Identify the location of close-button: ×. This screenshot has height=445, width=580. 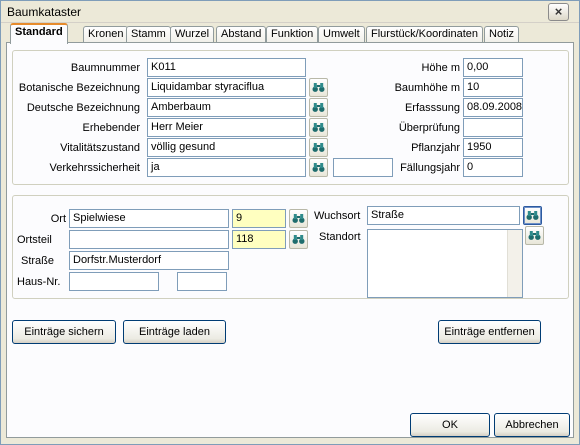
(558, 12).